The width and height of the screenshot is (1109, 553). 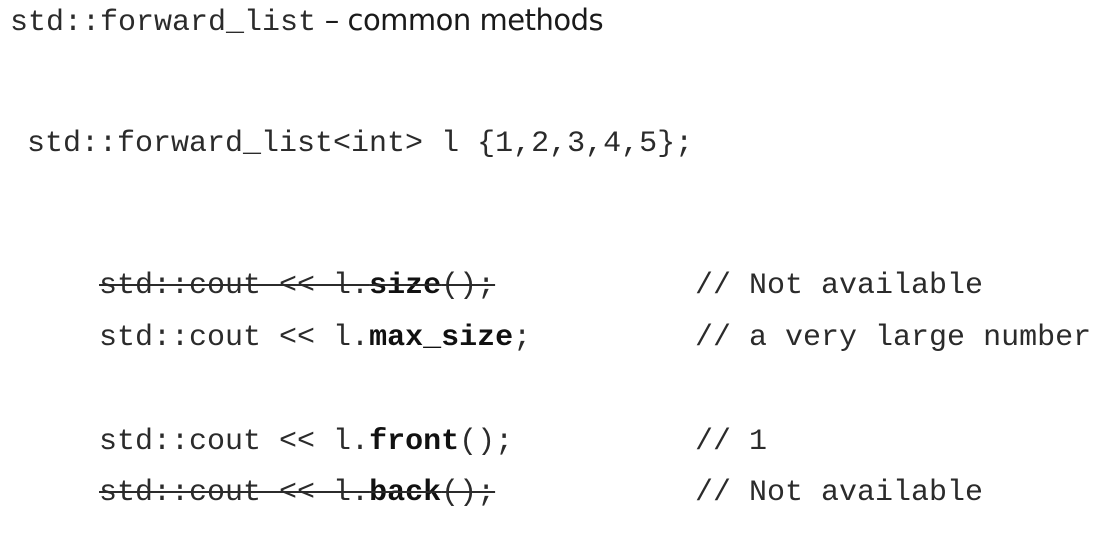 What do you see at coordinates (468, 493) in the screenshot?
I see `statement-suffix: ();` at bounding box center [468, 493].